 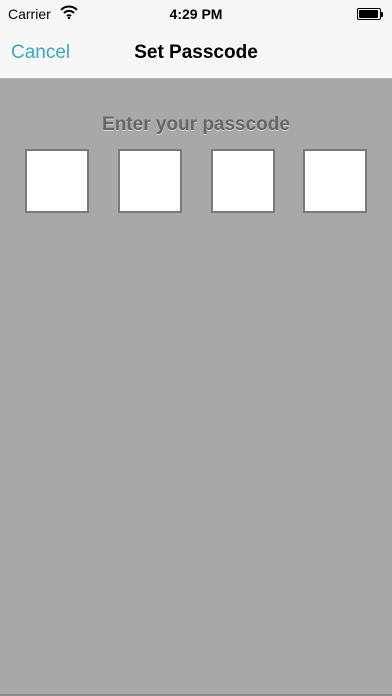 I want to click on status-time: 4:29 PM, so click(x=196, y=14).